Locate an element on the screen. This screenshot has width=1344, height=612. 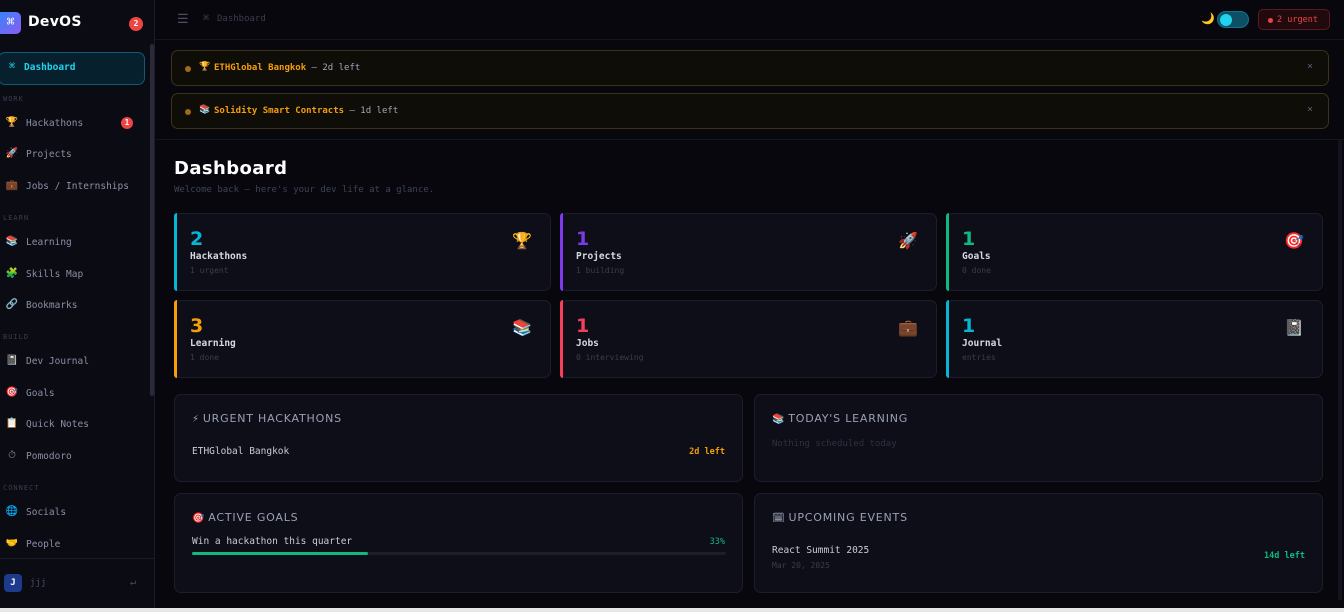
sidebar-item-label: Quick Notes is located at coordinates (57, 424).